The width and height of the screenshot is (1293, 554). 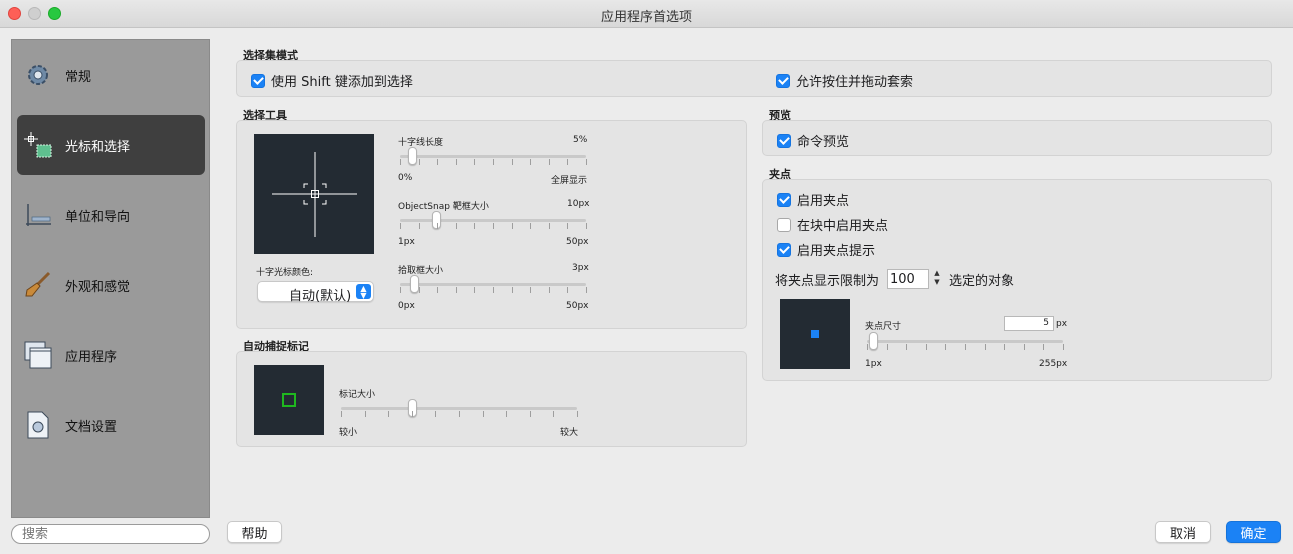 What do you see at coordinates (1253, 532) in the screenshot?
I see `ok-button: 确定` at bounding box center [1253, 532].